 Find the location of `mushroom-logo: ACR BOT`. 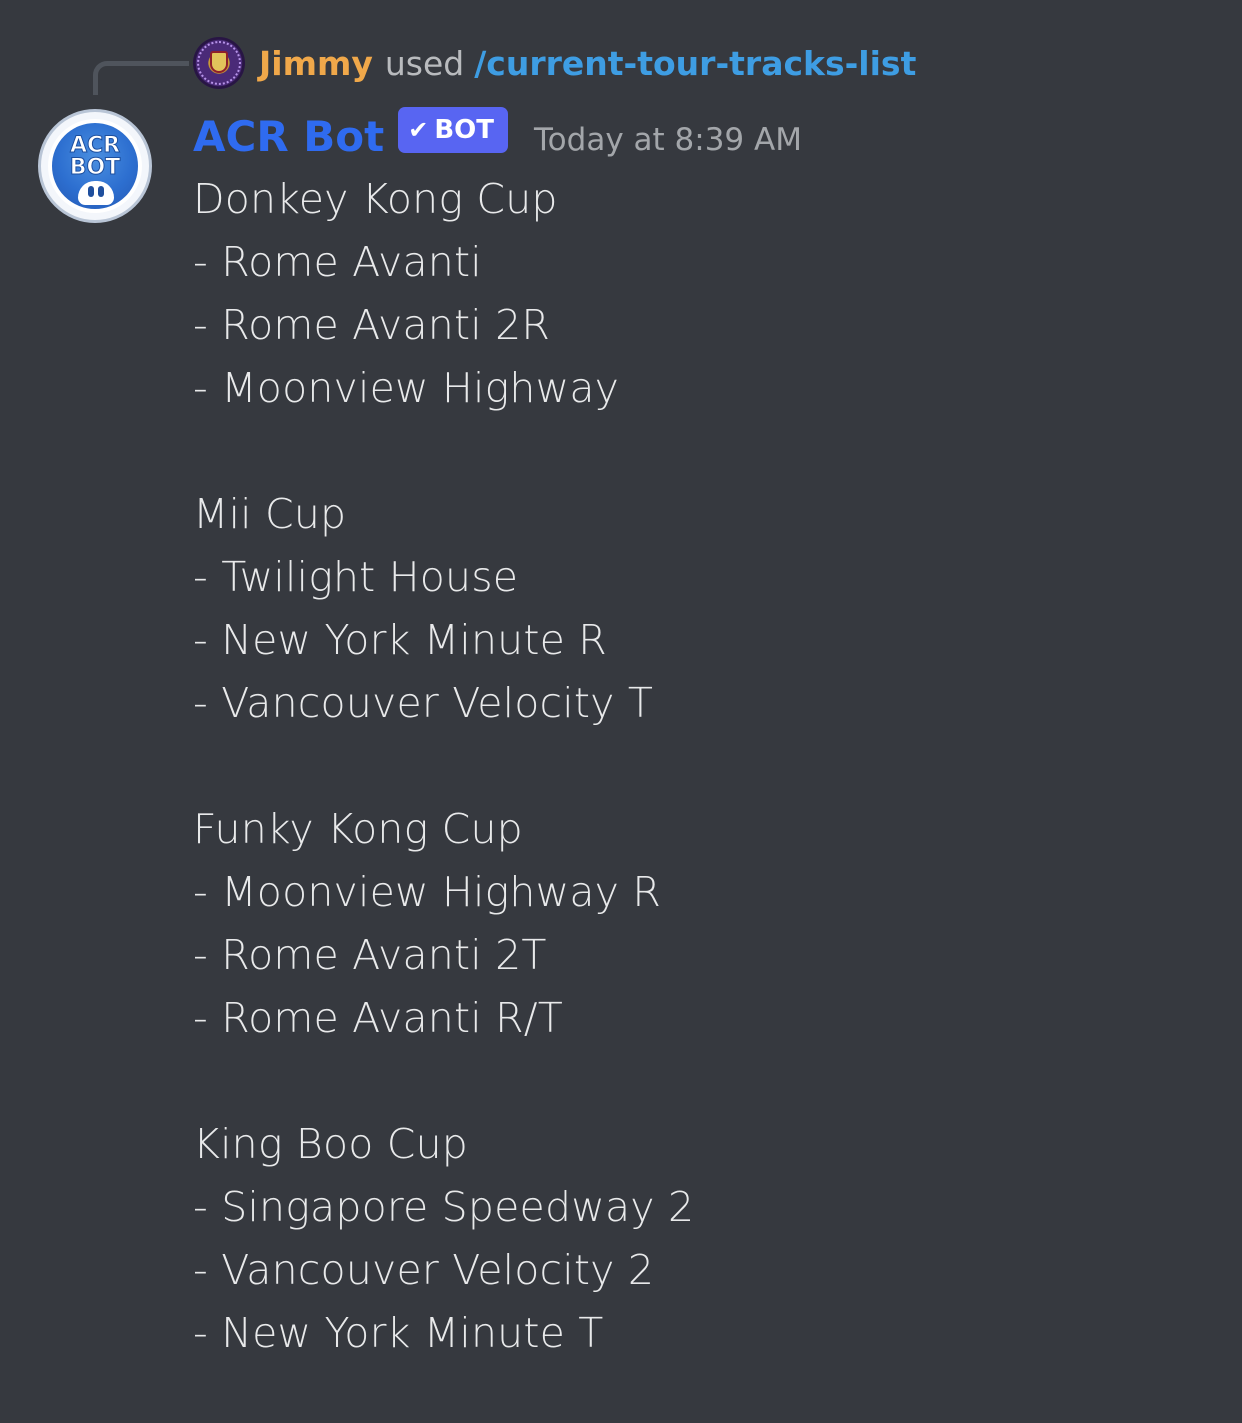

mushroom-logo: ACR BOT is located at coordinates (95, 166).